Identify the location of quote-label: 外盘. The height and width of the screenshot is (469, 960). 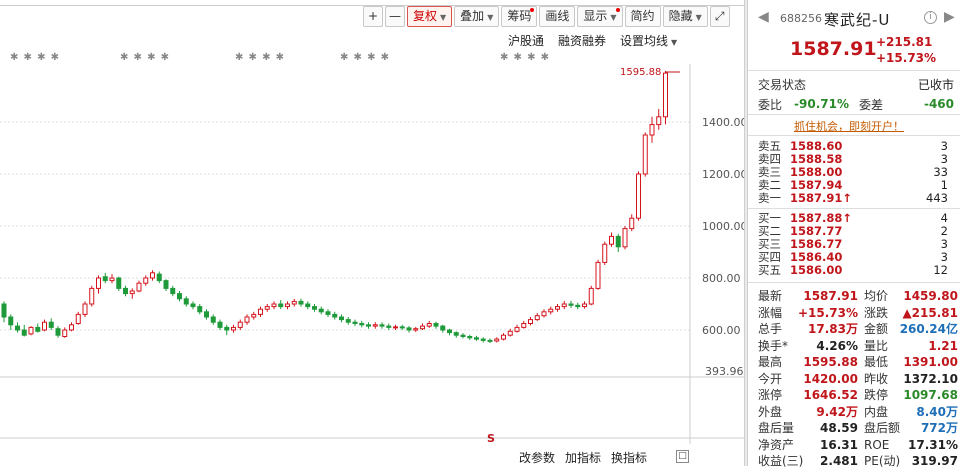
(770, 411).